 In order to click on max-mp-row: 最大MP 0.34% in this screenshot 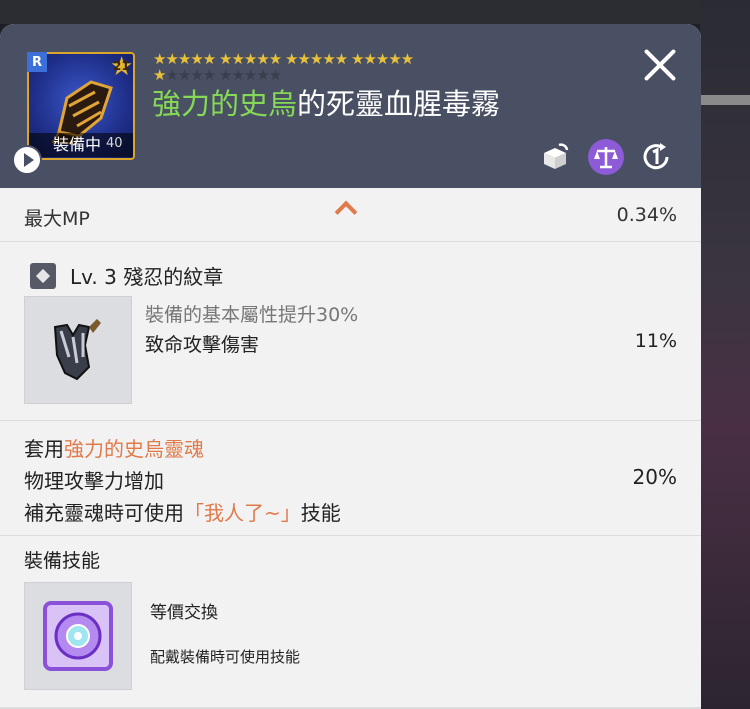, I will do `click(350, 215)`.